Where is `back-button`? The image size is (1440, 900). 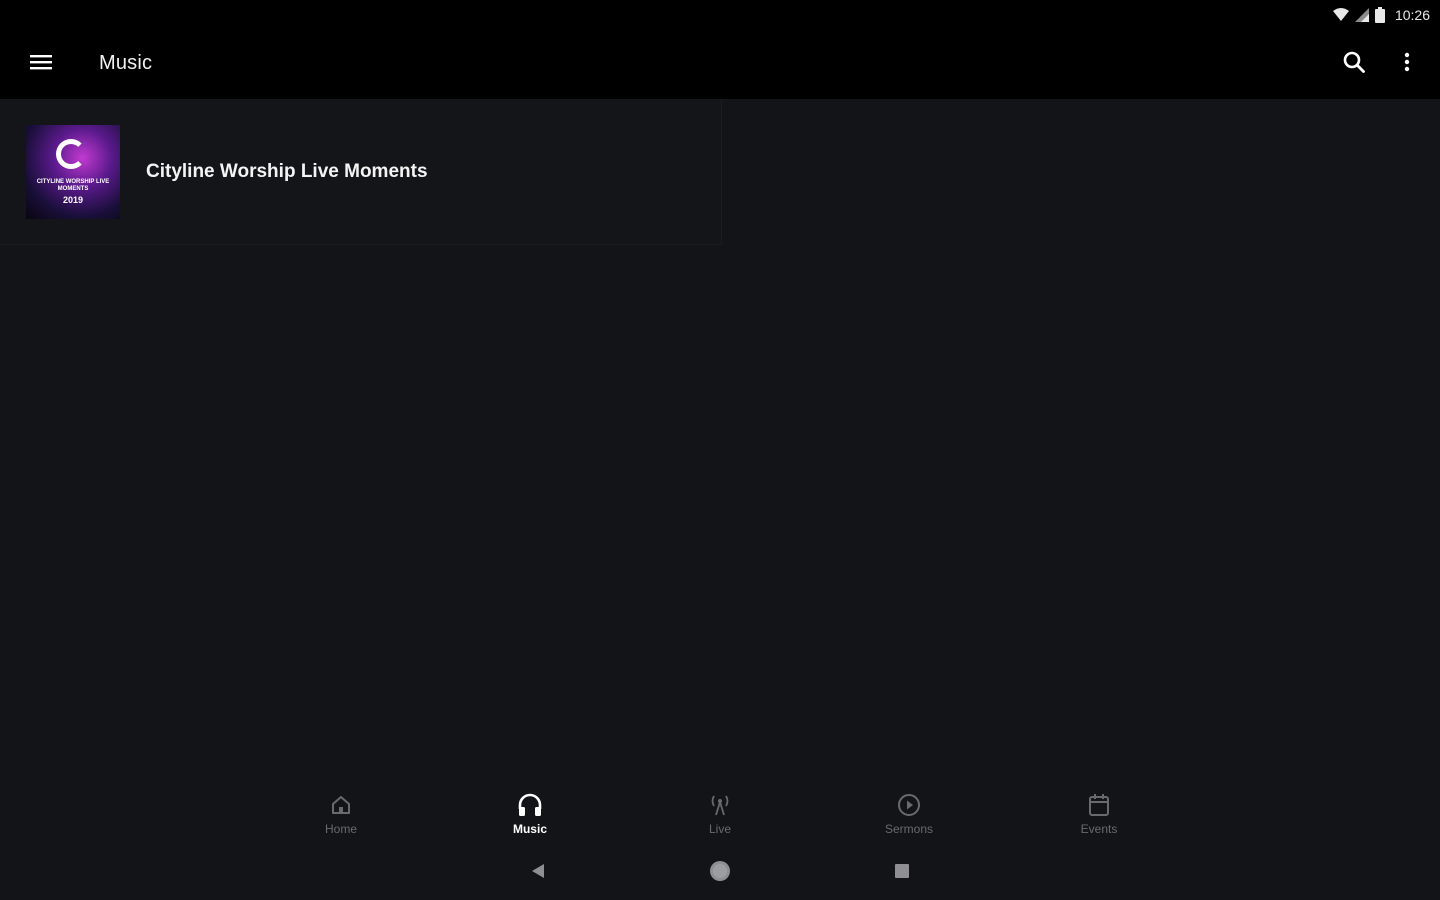
back-button is located at coordinates (538, 873).